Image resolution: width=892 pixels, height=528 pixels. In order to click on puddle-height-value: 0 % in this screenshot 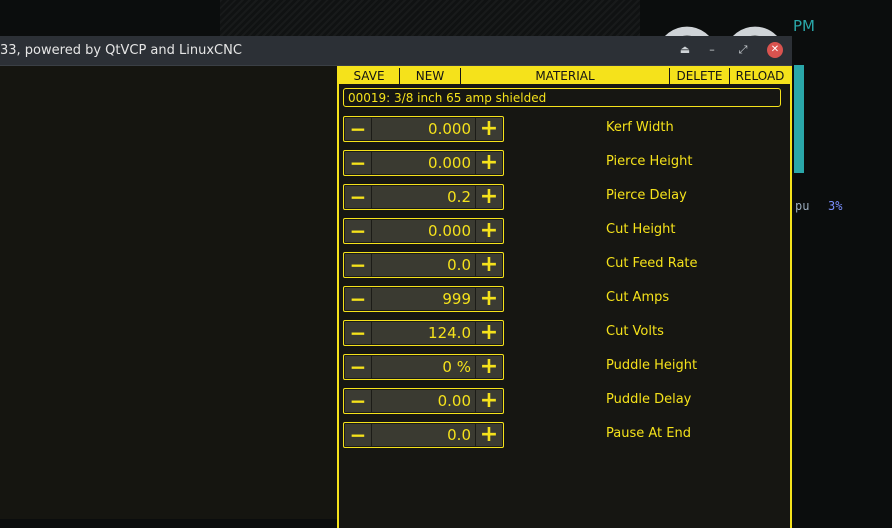, I will do `click(423, 367)`.